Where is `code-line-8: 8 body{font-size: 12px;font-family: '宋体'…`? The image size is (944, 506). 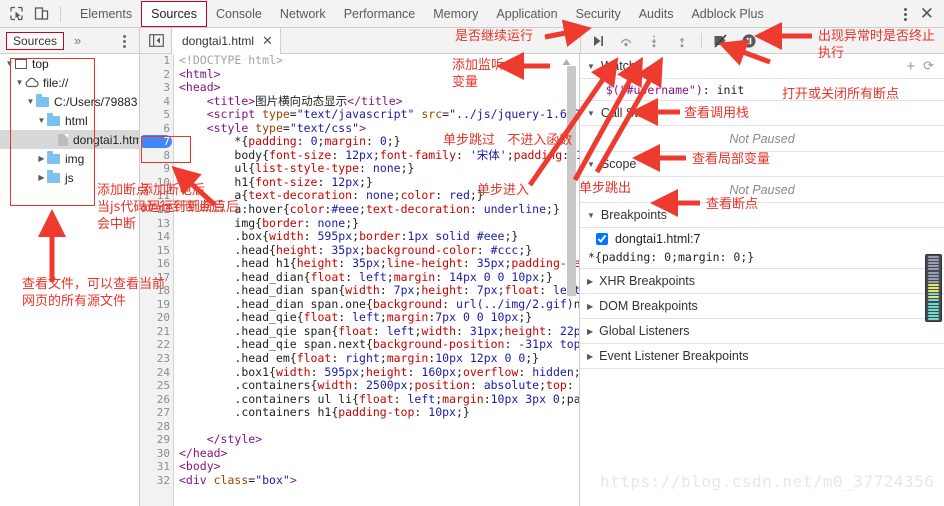 code-line-8: 8 body{font-size: 12px;font-family: '宋体'… is located at coordinates (359, 155).